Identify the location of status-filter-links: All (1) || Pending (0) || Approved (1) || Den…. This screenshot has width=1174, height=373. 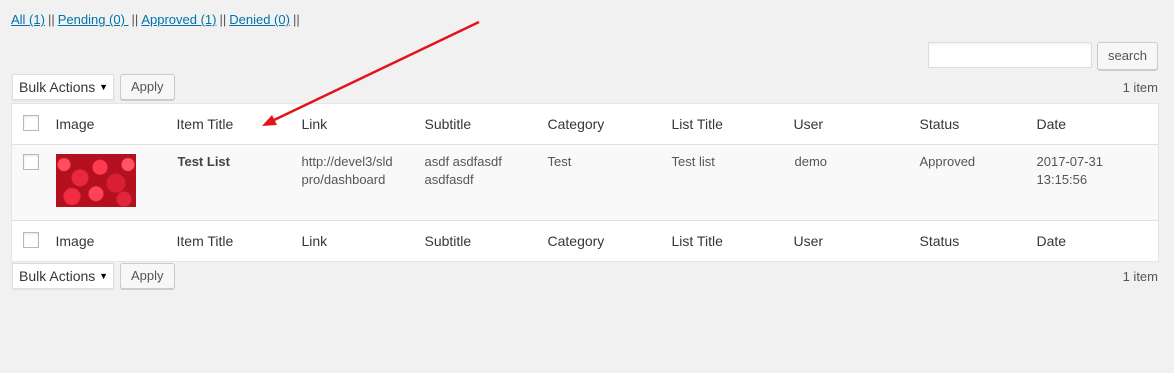
(157, 19).